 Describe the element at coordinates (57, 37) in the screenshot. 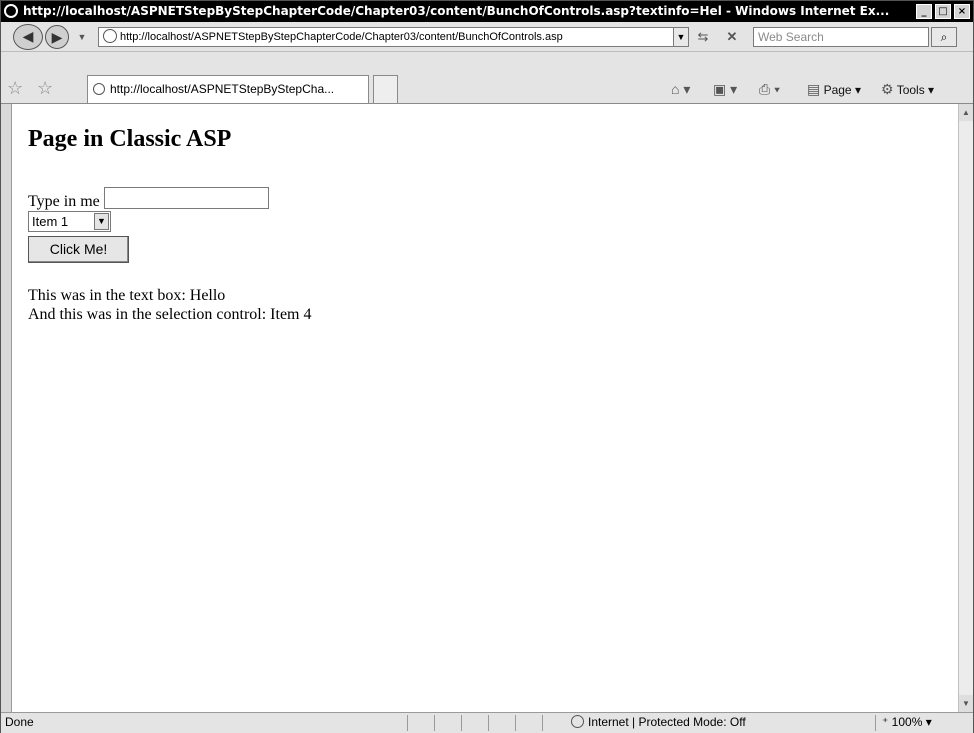

I see `forward-button: ▶` at that location.